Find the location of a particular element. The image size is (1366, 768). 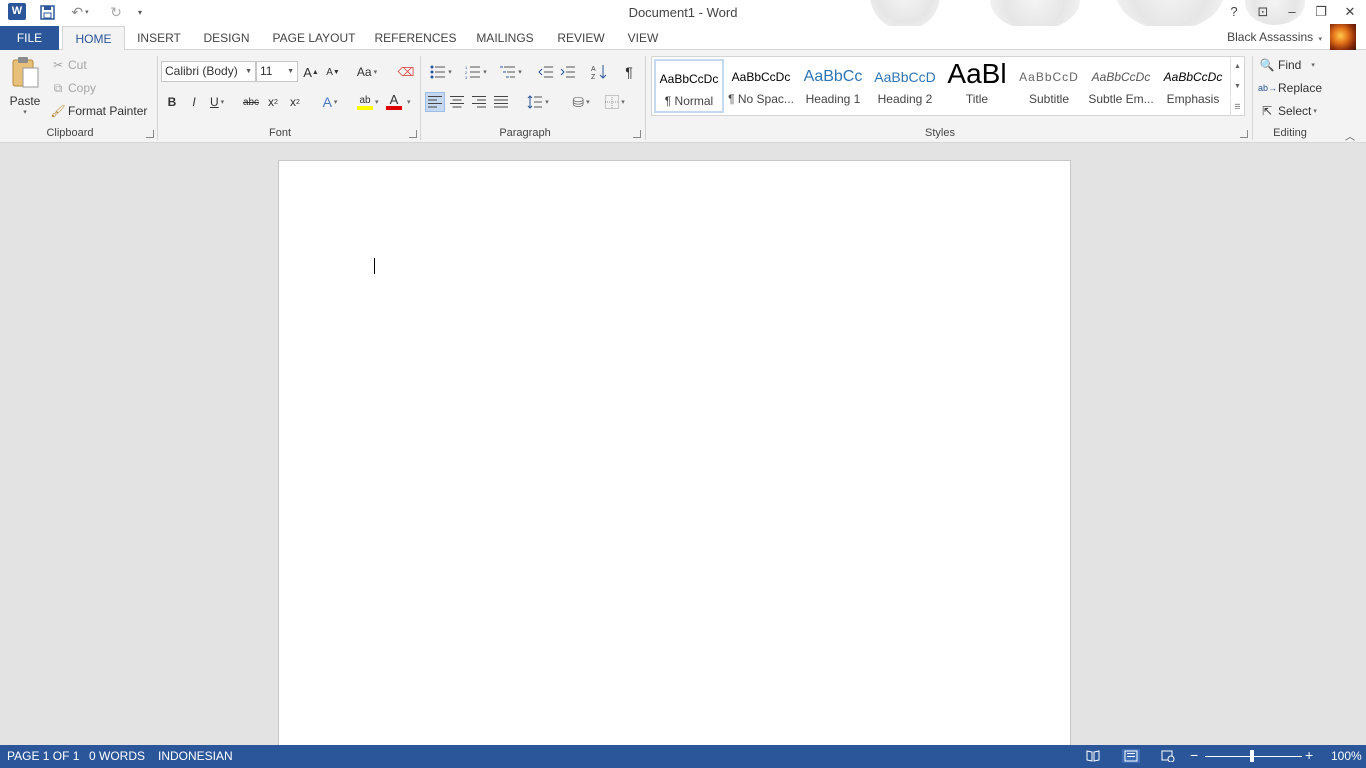

collapse-ribbon-icon: ︿ is located at coordinates (1350, 135).